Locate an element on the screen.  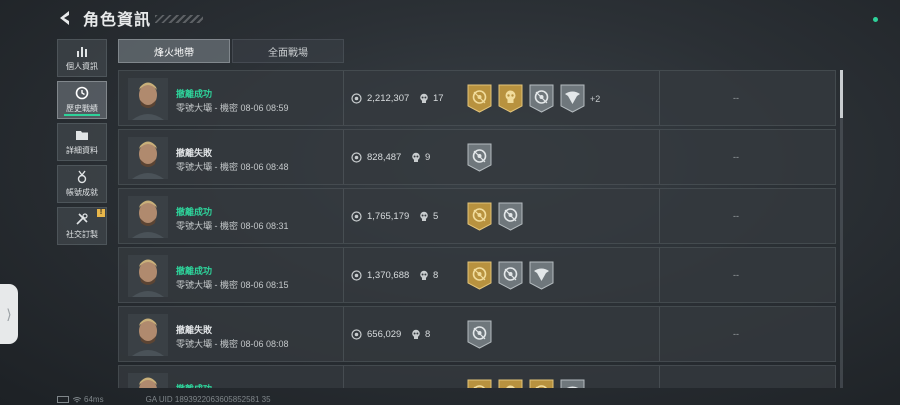
sidebar-item-social: 社交訂製 ! is located at coordinates (82, 226).